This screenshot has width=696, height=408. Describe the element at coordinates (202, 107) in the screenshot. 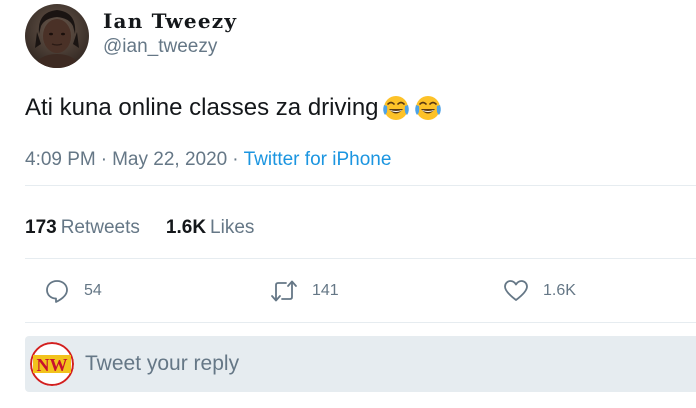

I see `tweet-text-content: Ati kuna online classes za driving` at that location.